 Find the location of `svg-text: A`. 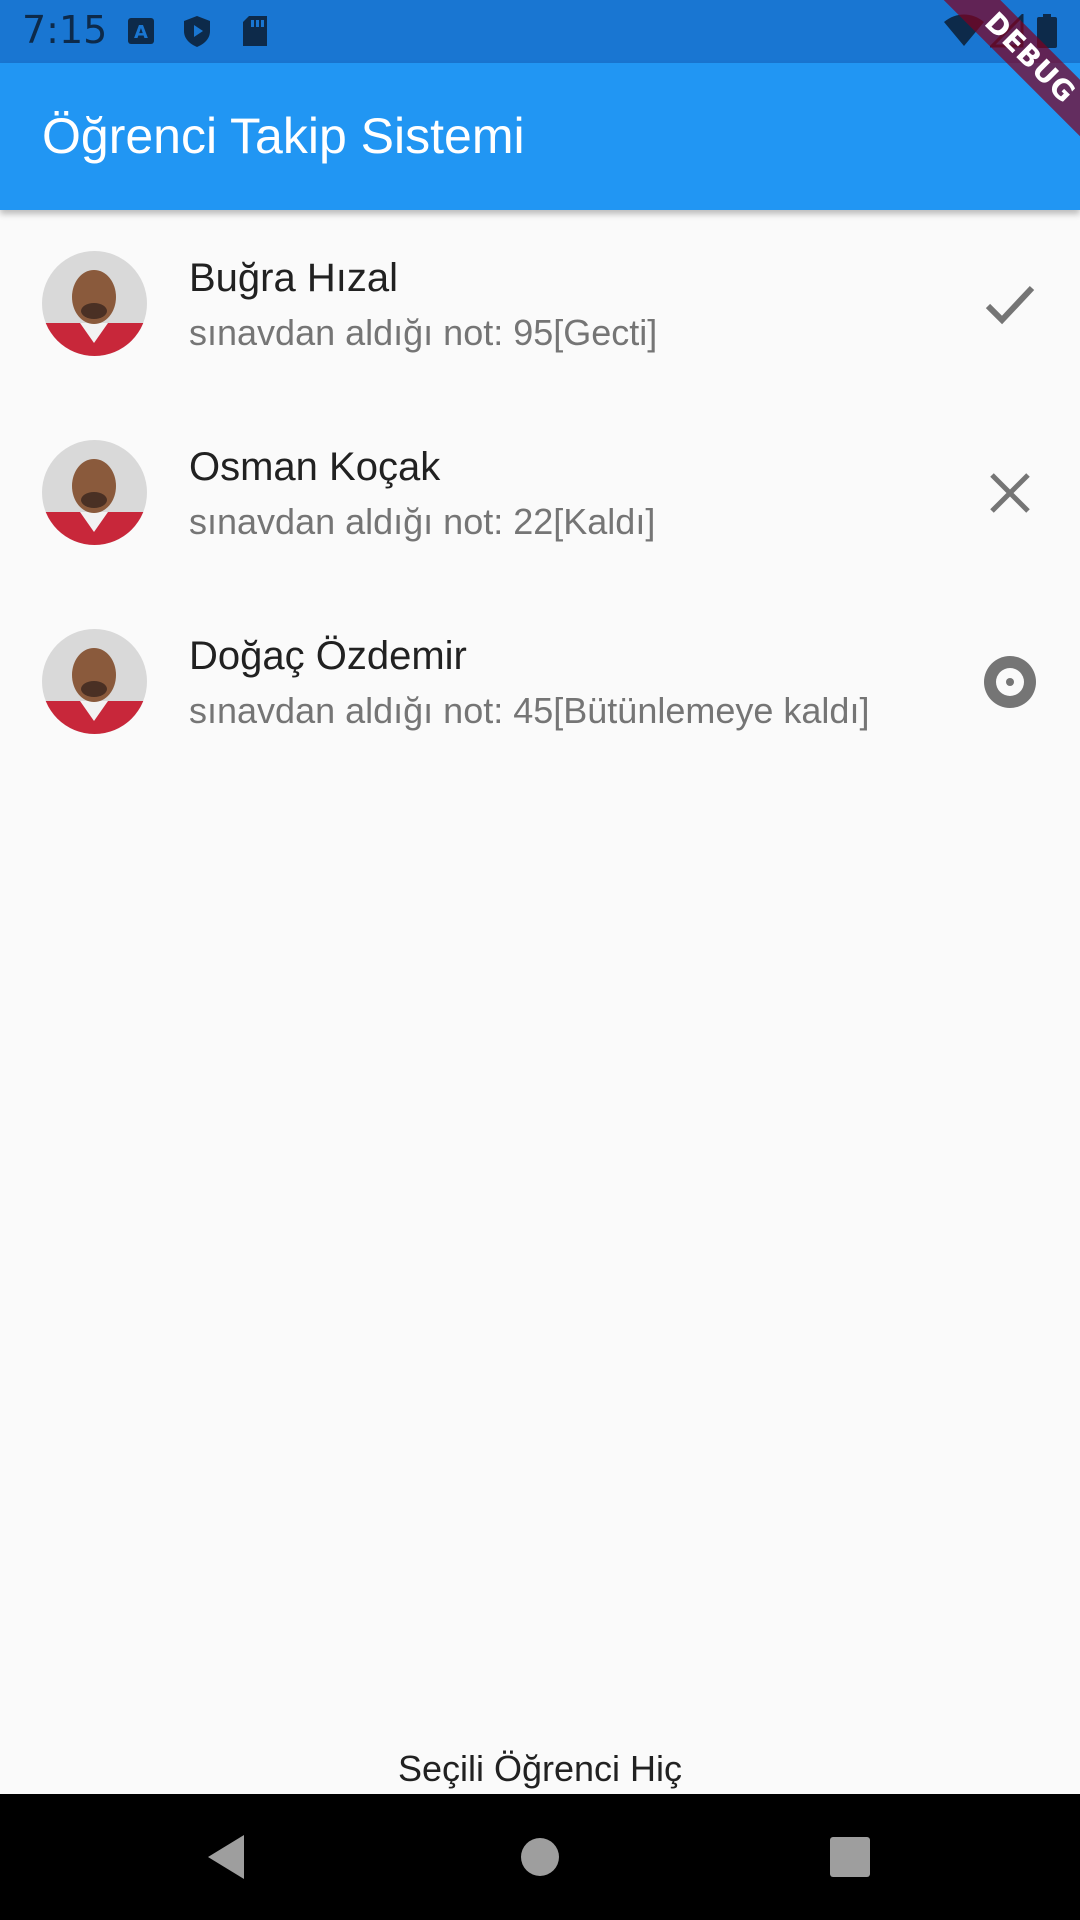

svg-text: A is located at coordinates (141, 32).